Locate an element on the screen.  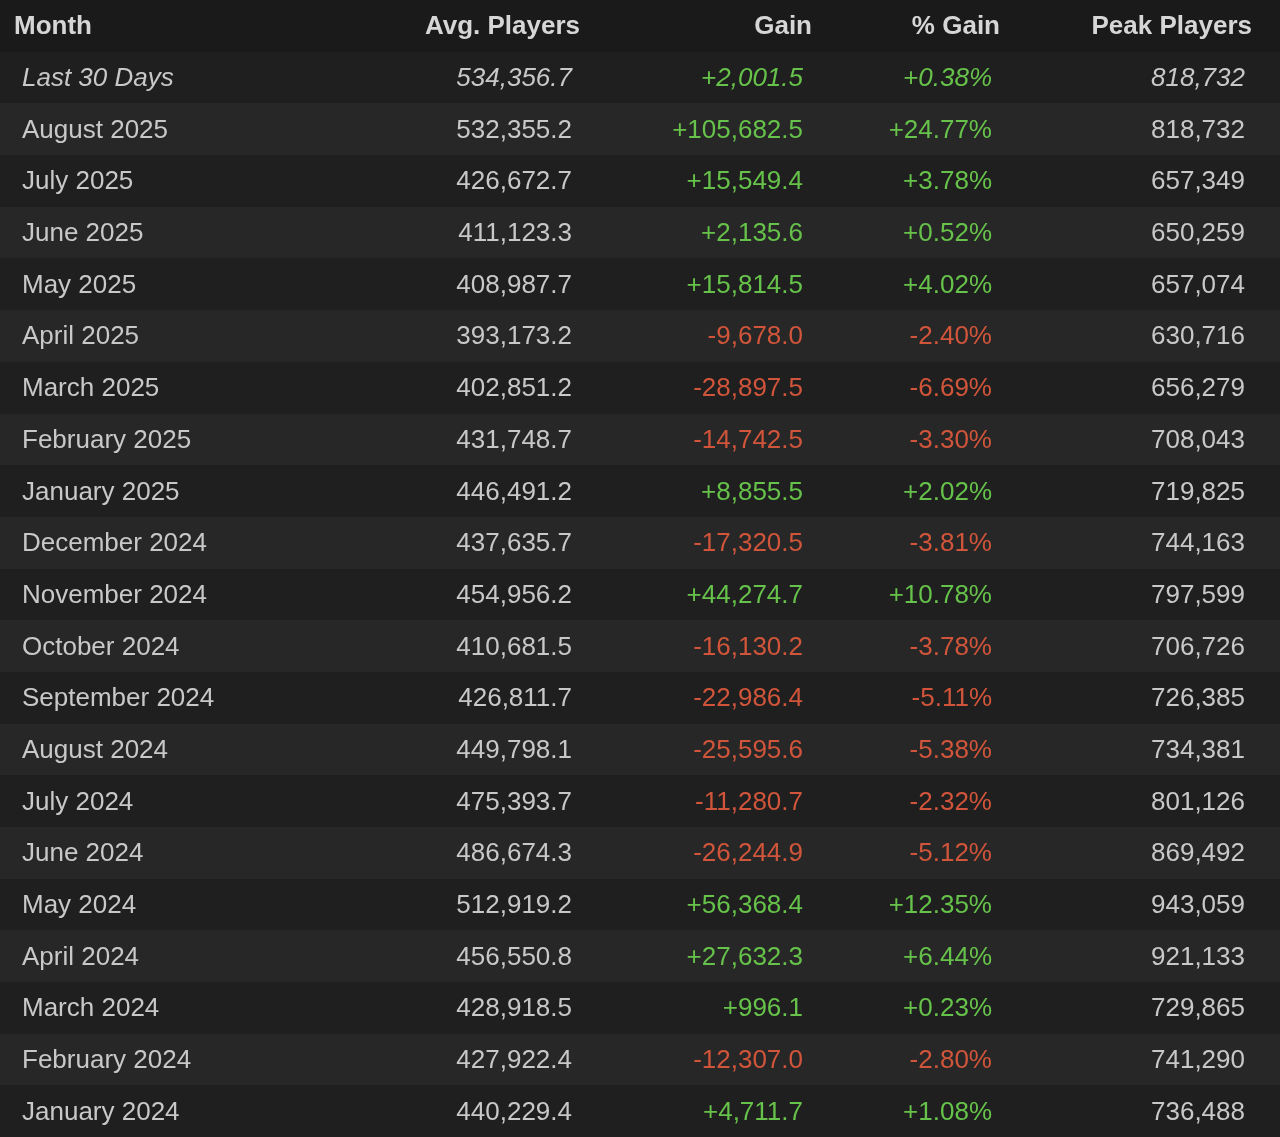
avg-players-cell-text: 393,173.2 is located at coordinates (513, 336).